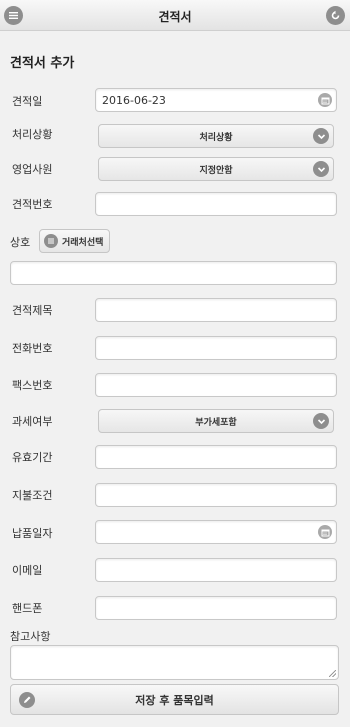 The height and width of the screenshot is (727, 350). Describe the element at coordinates (174, 662) in the screenshot. I see `notes-textarea` at that location.